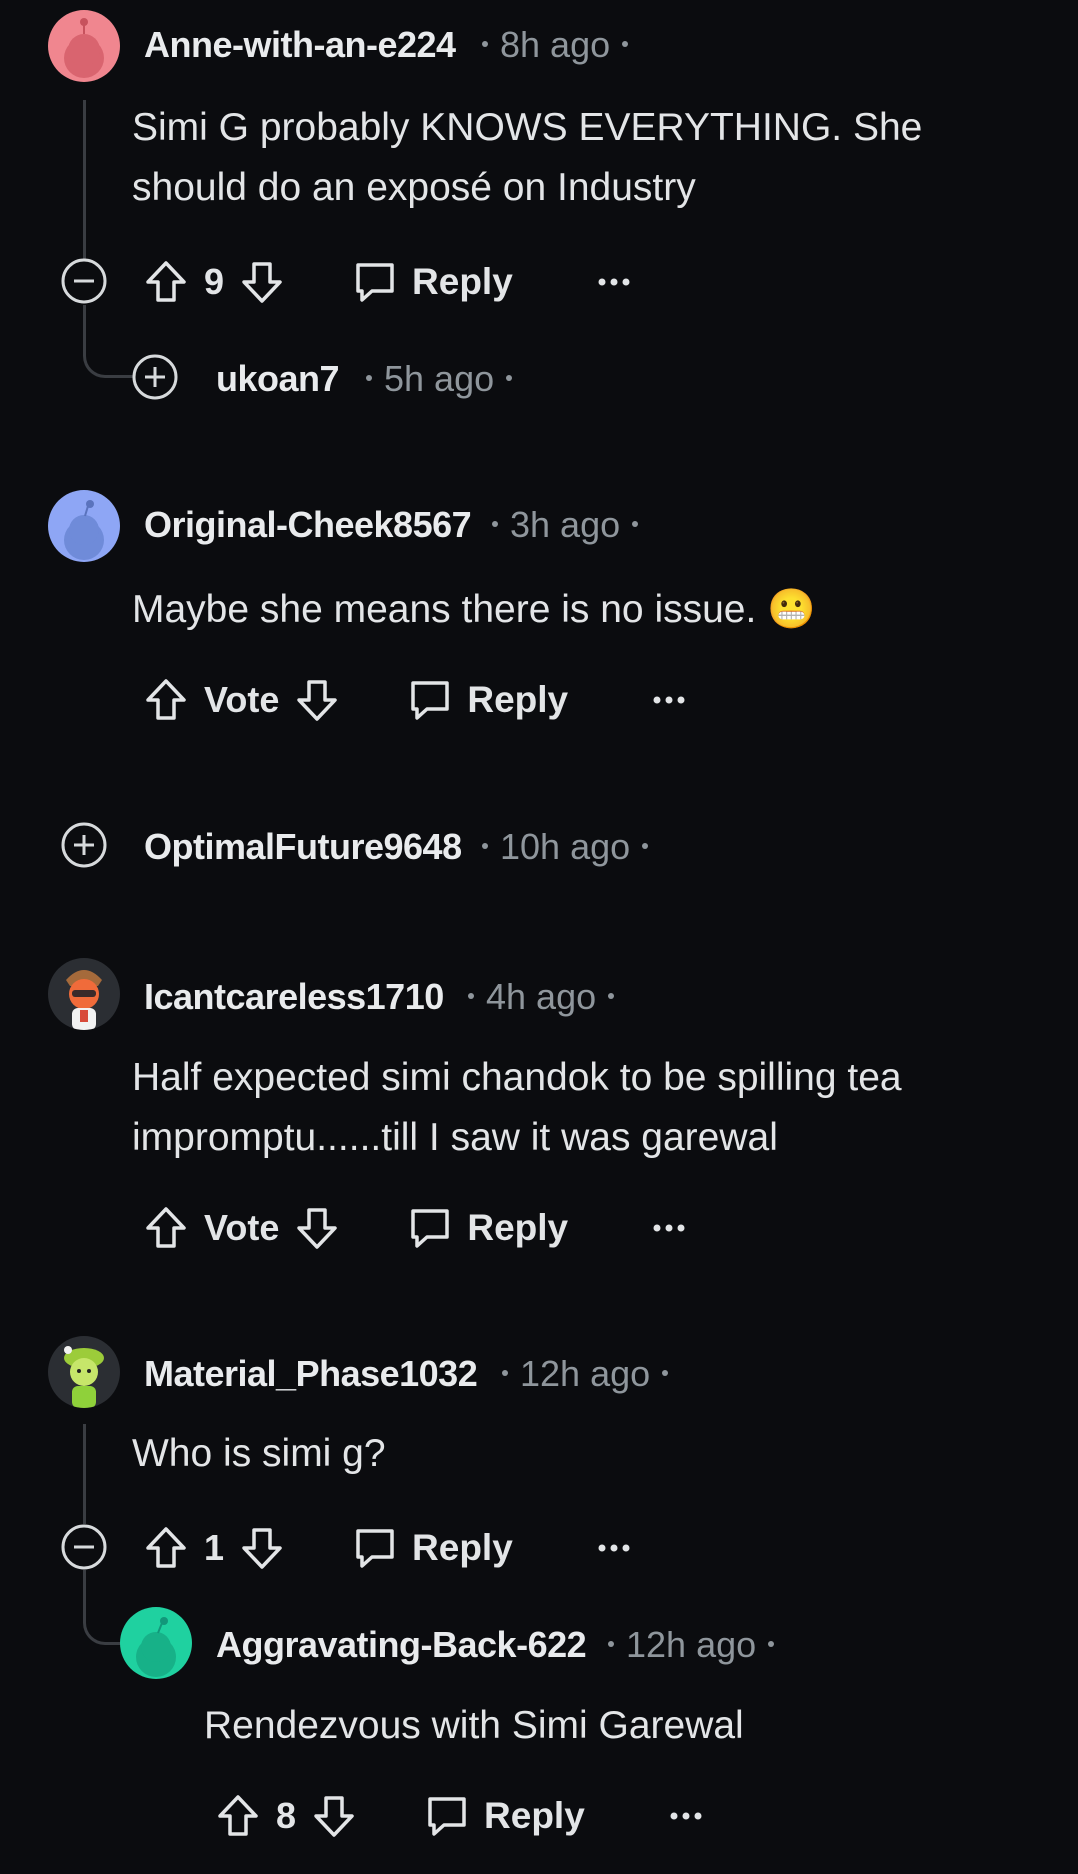 This screenshot has width=1078, height=1874. Describe the element at coordinates (303, 847) in the screenshot. I see `comment-author: OptimalFuture9648` at that location.